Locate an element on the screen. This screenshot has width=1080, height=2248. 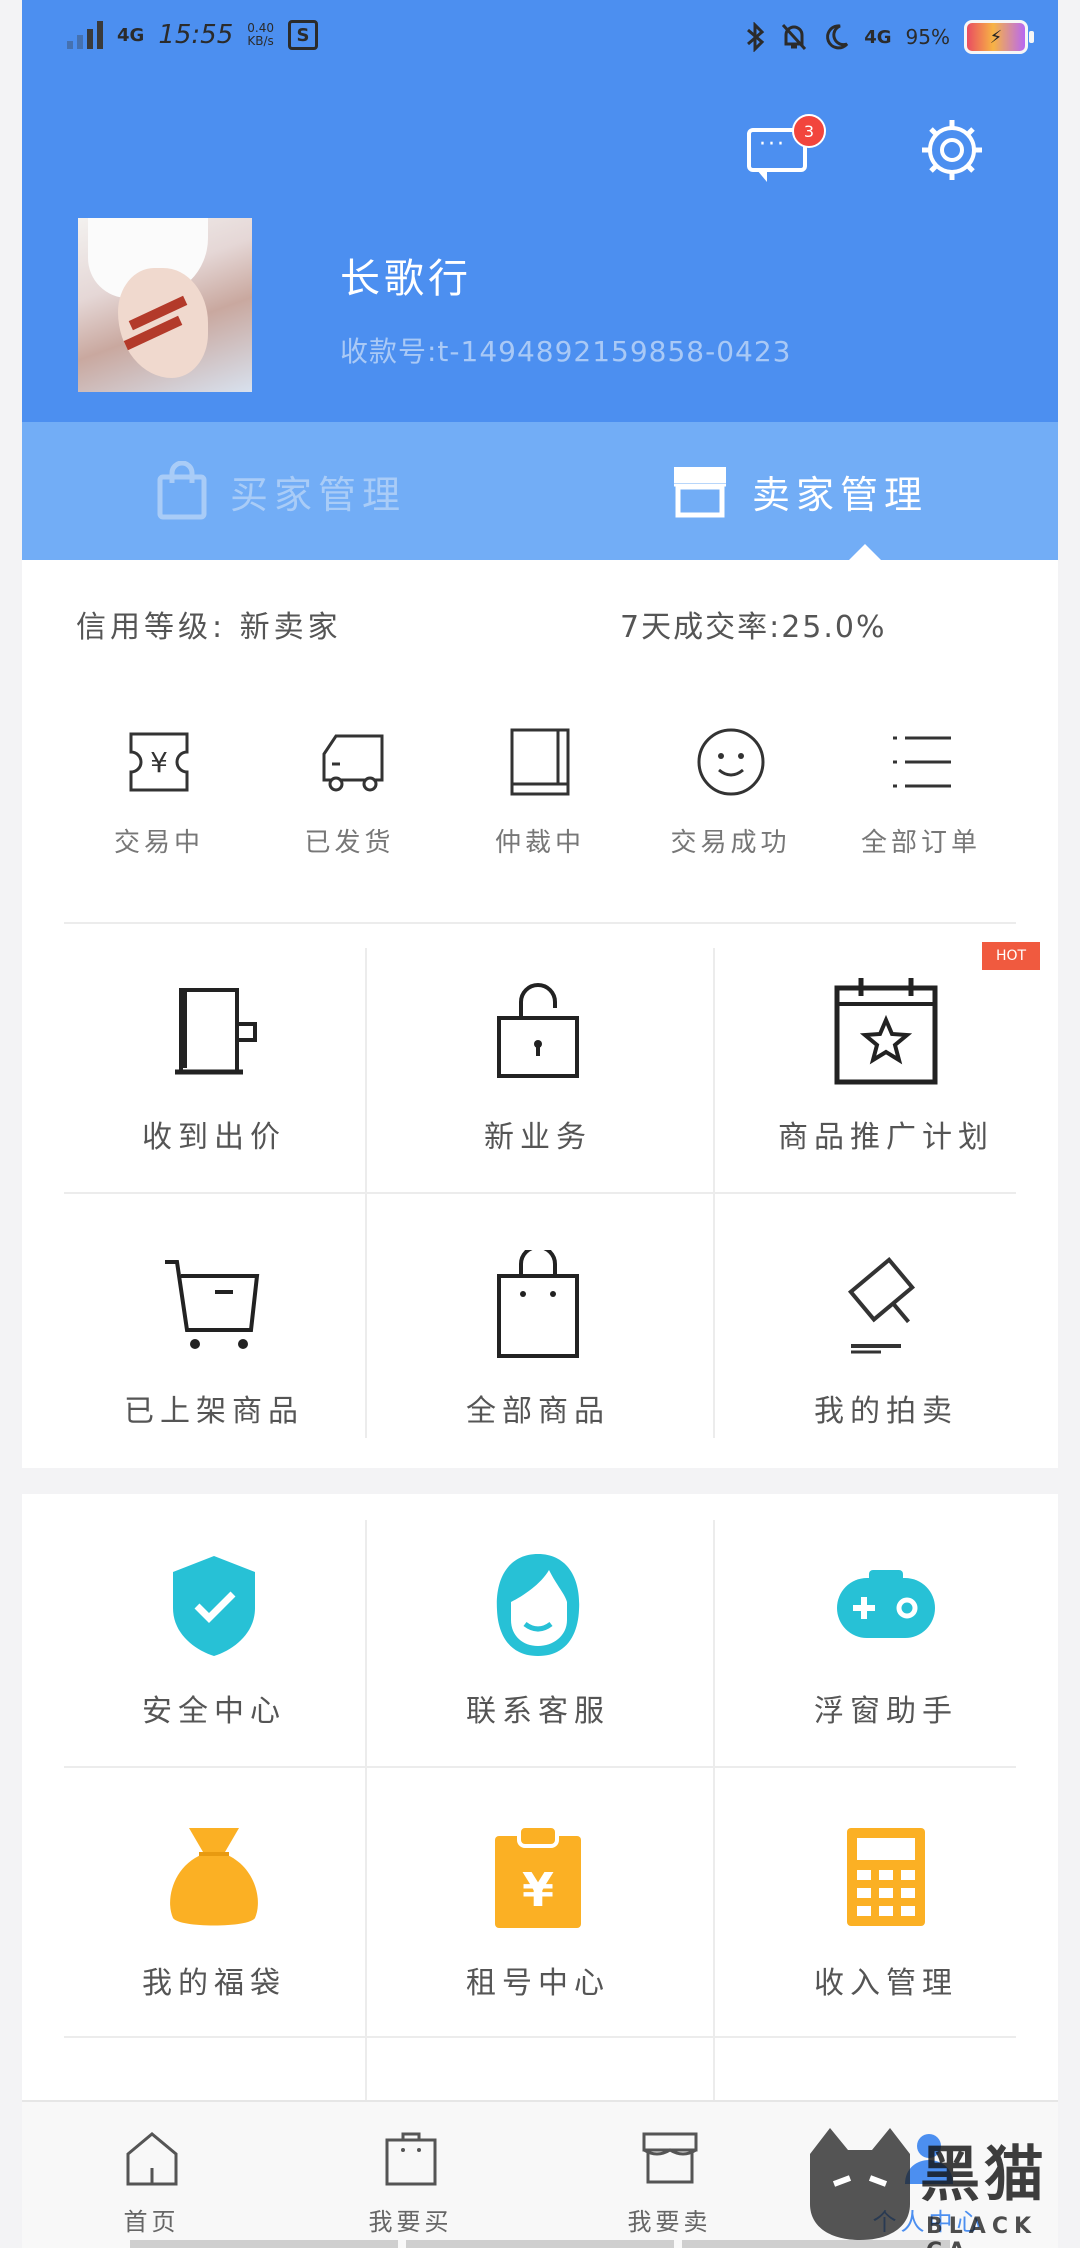
network-speed: 0.40 KB/s is located at coordinates (260, 35).